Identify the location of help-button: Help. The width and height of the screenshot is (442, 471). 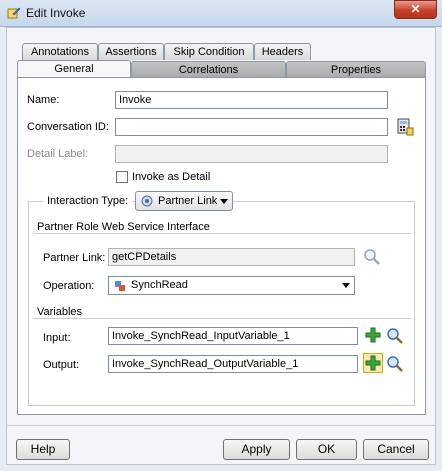
(43, 449).